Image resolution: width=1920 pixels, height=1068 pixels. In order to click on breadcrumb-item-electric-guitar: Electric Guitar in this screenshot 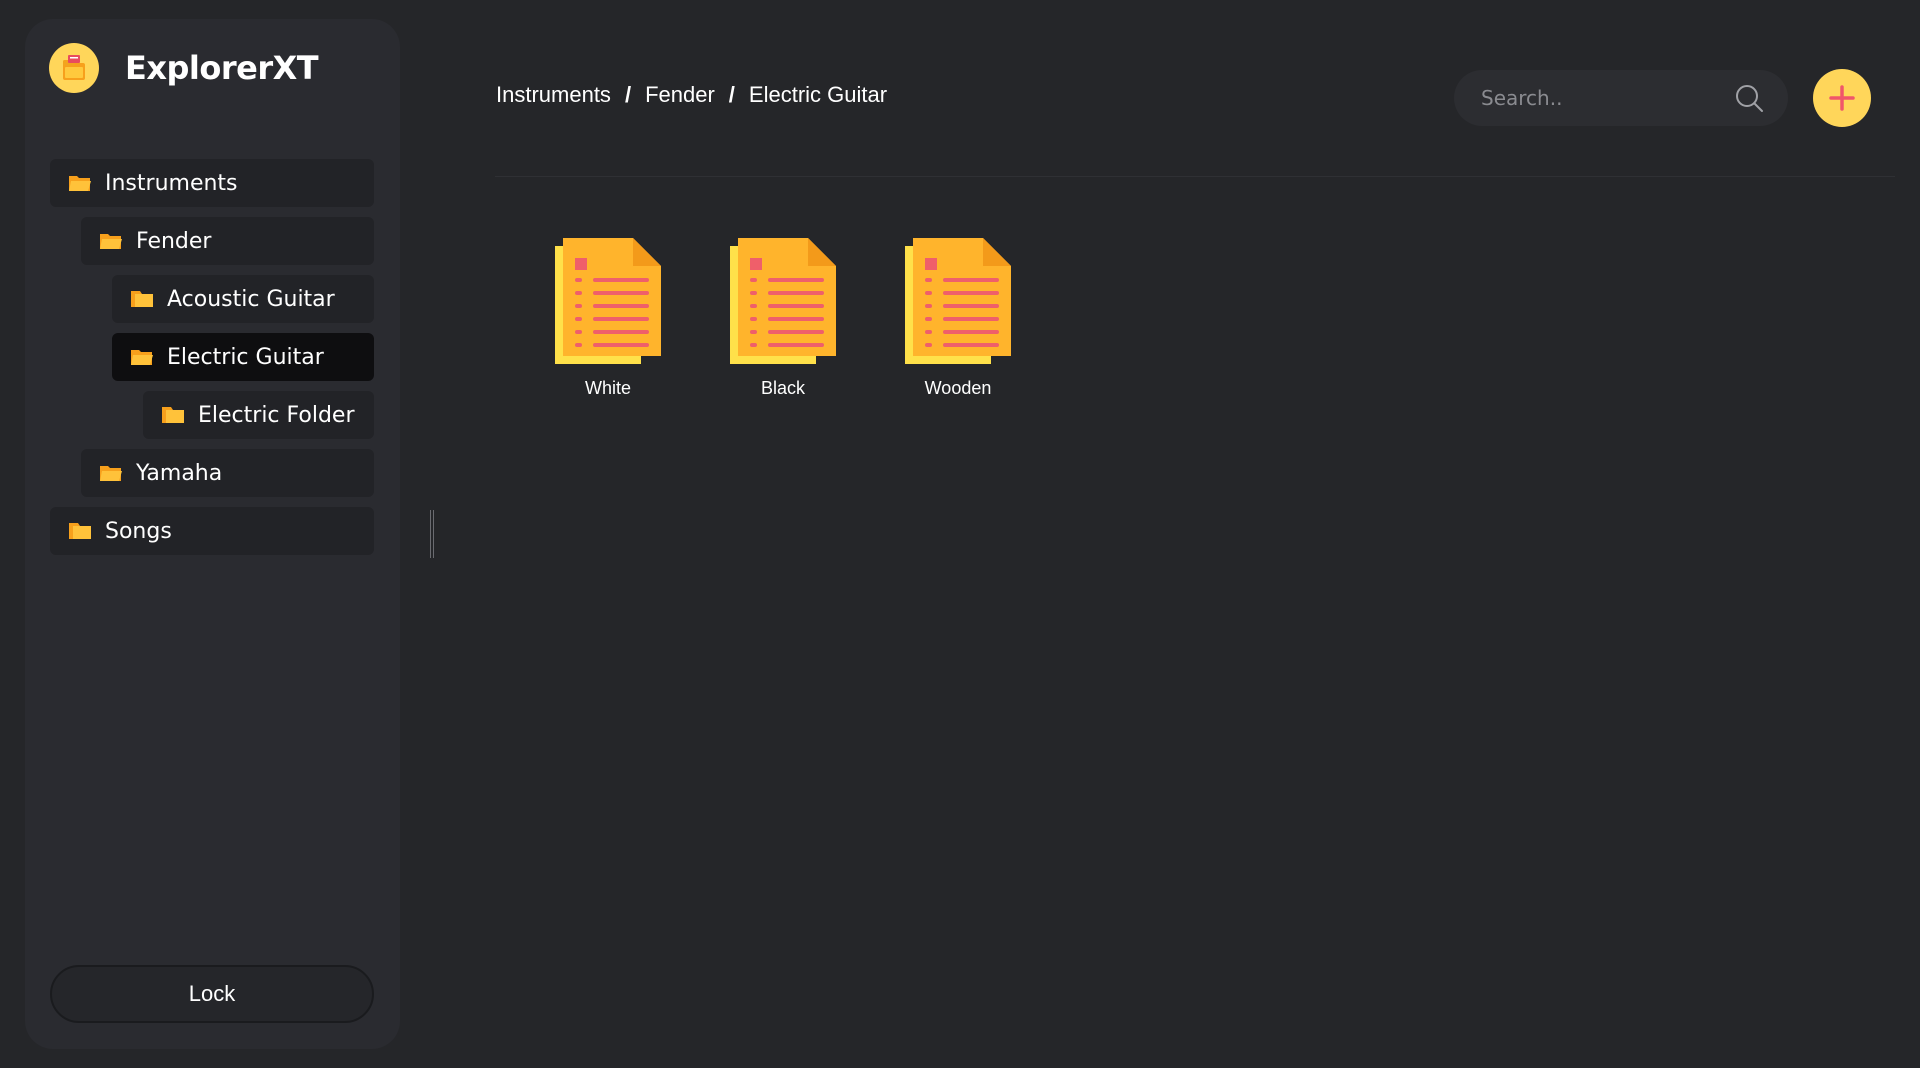, I will do `click(818, 95)`.